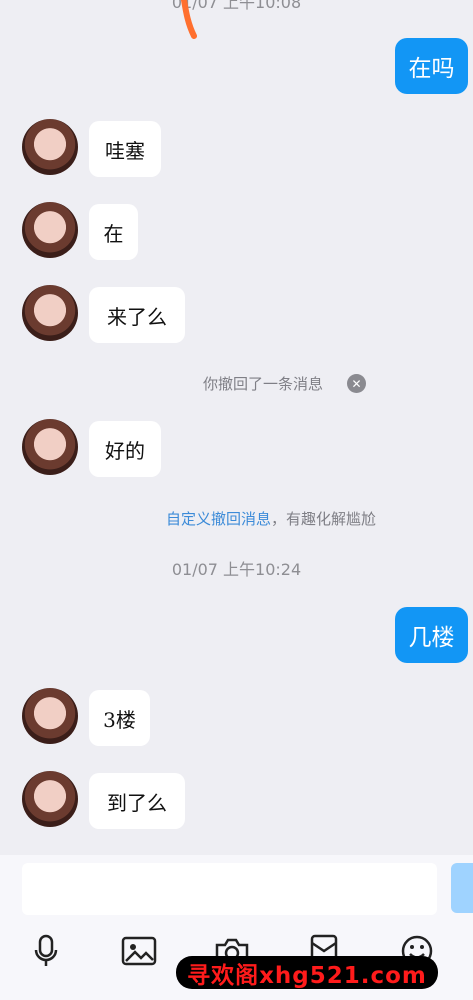  Describe the element at coordinates (431, 635) in the screenshot. I see `message-bubble-right: 几楼` at that location.